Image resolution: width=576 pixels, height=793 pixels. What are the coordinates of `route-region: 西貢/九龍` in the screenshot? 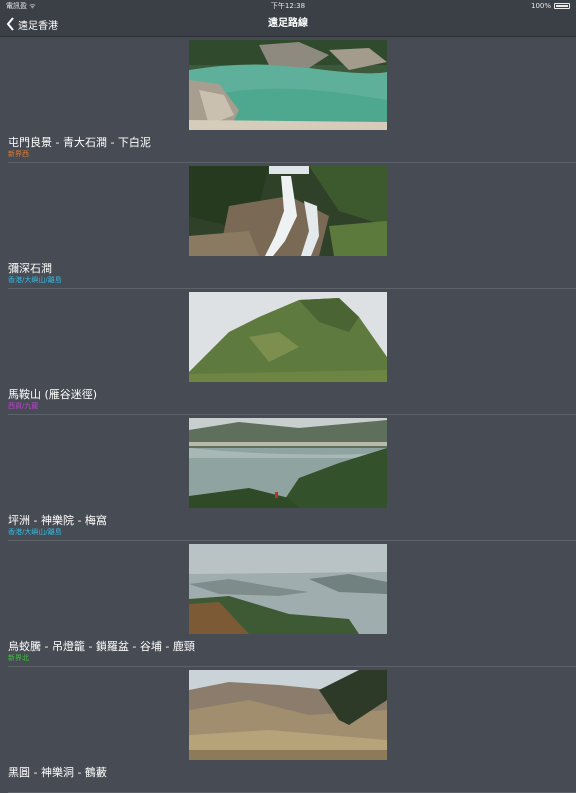 It's located at (23, 406).